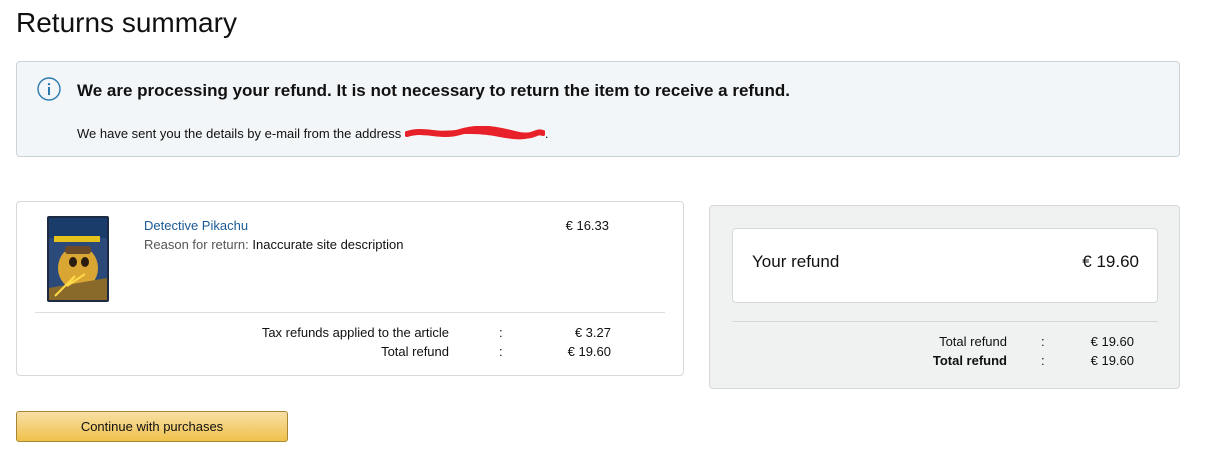 The image size is (1209, 454). I want to click on refund-row-value: € 19.60, so click(1112, 341).